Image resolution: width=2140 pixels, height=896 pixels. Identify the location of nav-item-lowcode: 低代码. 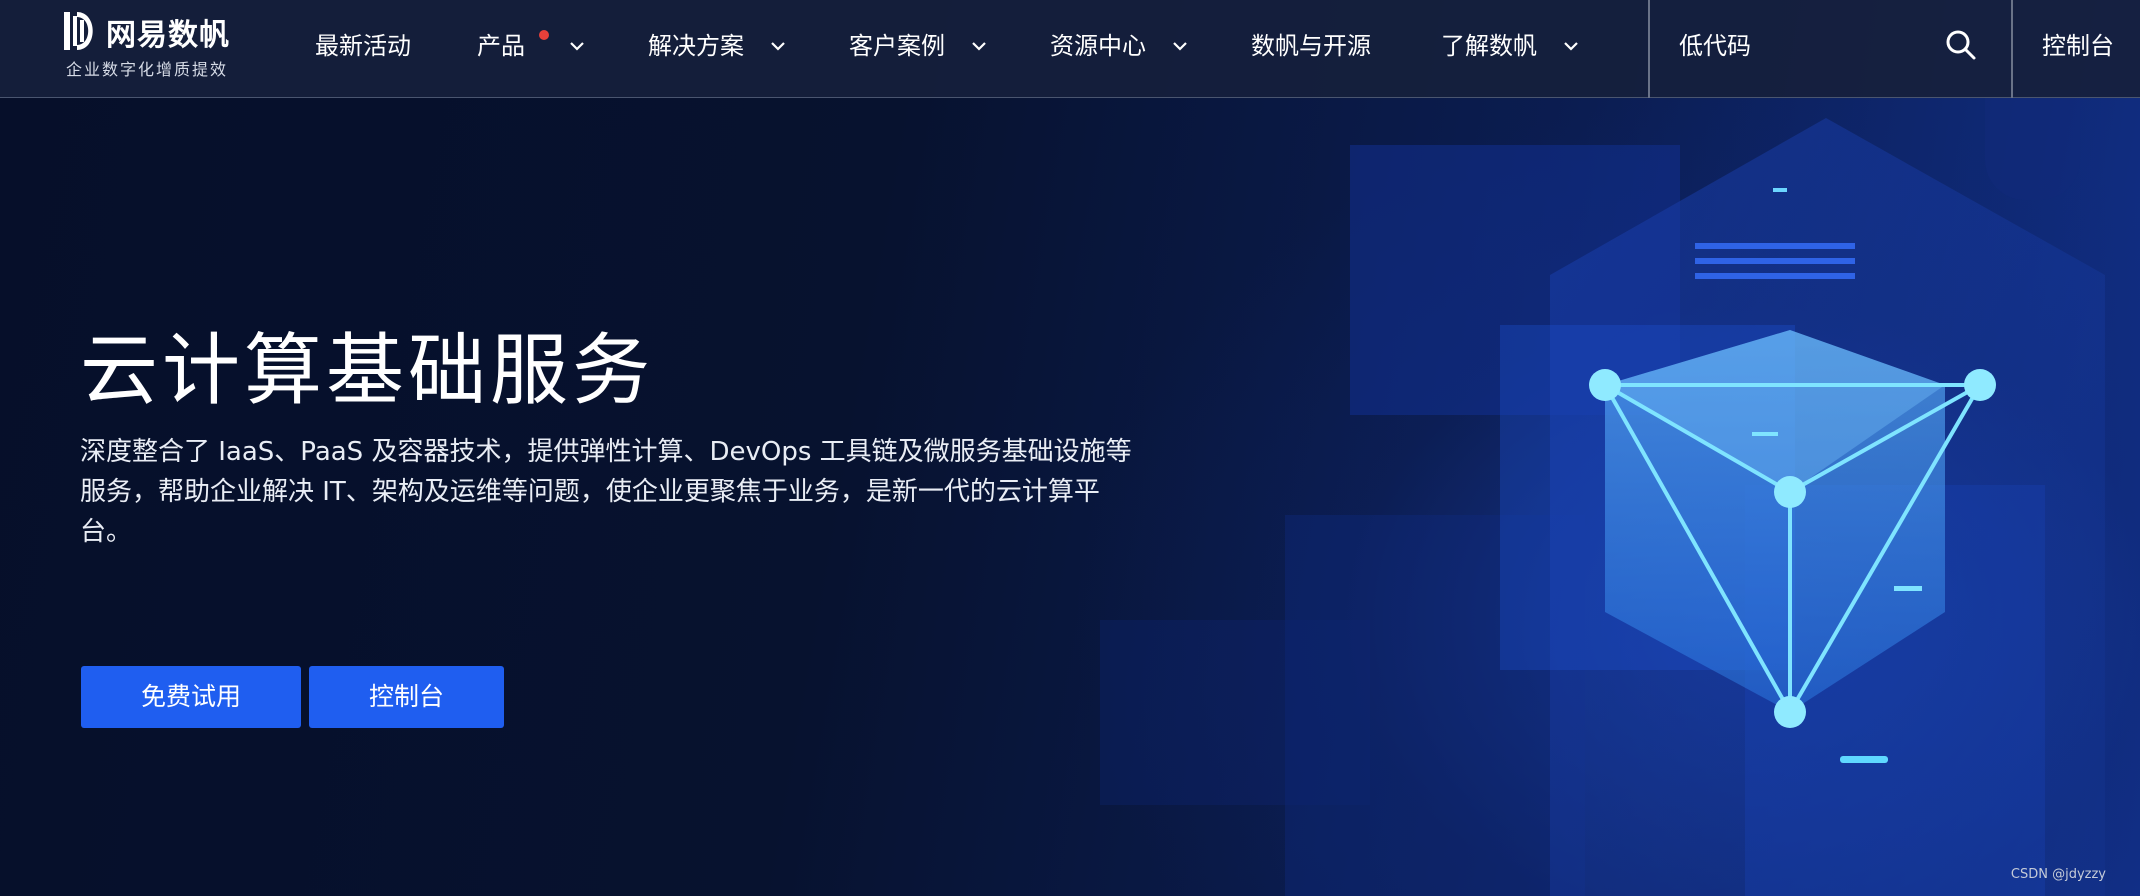
(1715, 46).